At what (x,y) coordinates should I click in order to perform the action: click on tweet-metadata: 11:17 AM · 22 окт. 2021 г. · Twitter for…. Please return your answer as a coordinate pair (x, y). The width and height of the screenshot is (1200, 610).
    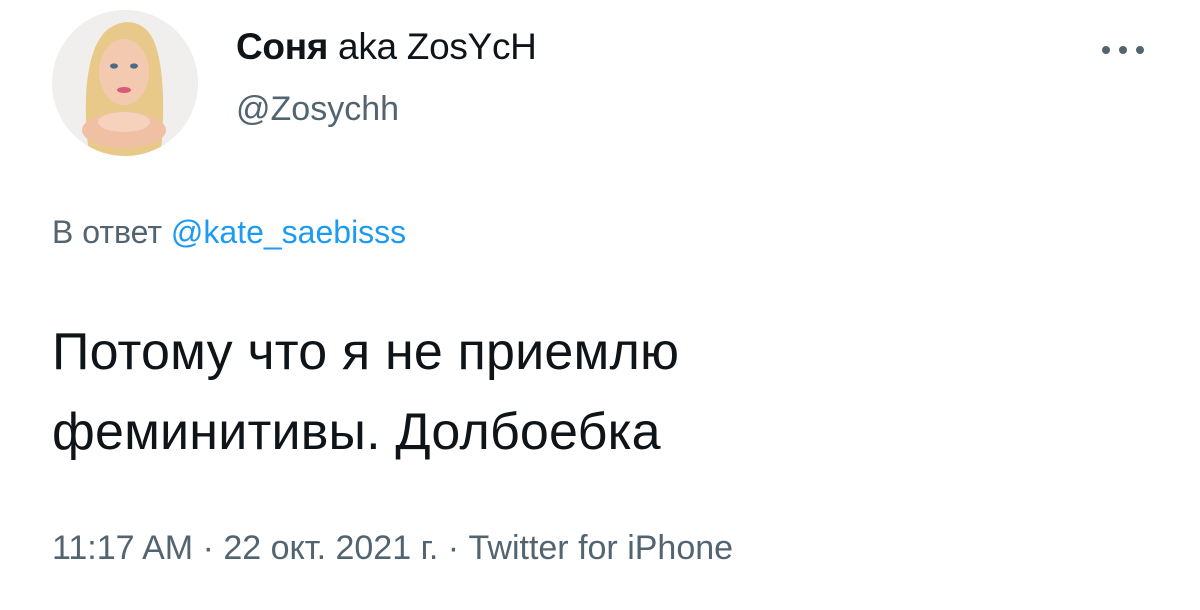
    Looking at the image, I should click on (392, 548).